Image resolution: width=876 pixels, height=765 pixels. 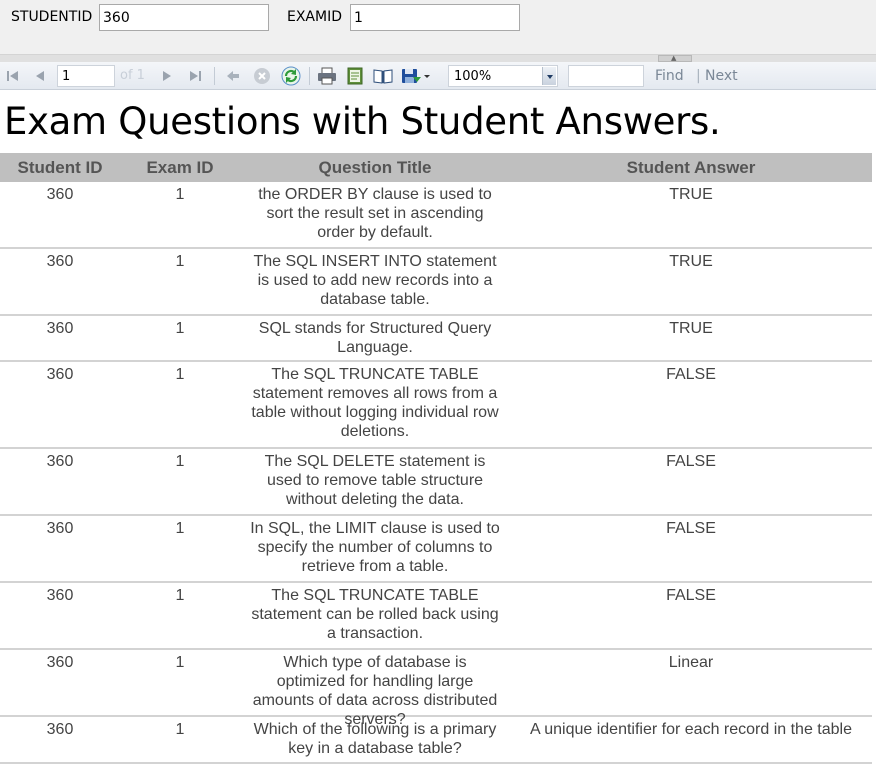 What do you see at coordinates (438, 76) in the screenshot?
I see `report-toolbar: of 1 100% Find | Next` at bounding box center [438, 76].